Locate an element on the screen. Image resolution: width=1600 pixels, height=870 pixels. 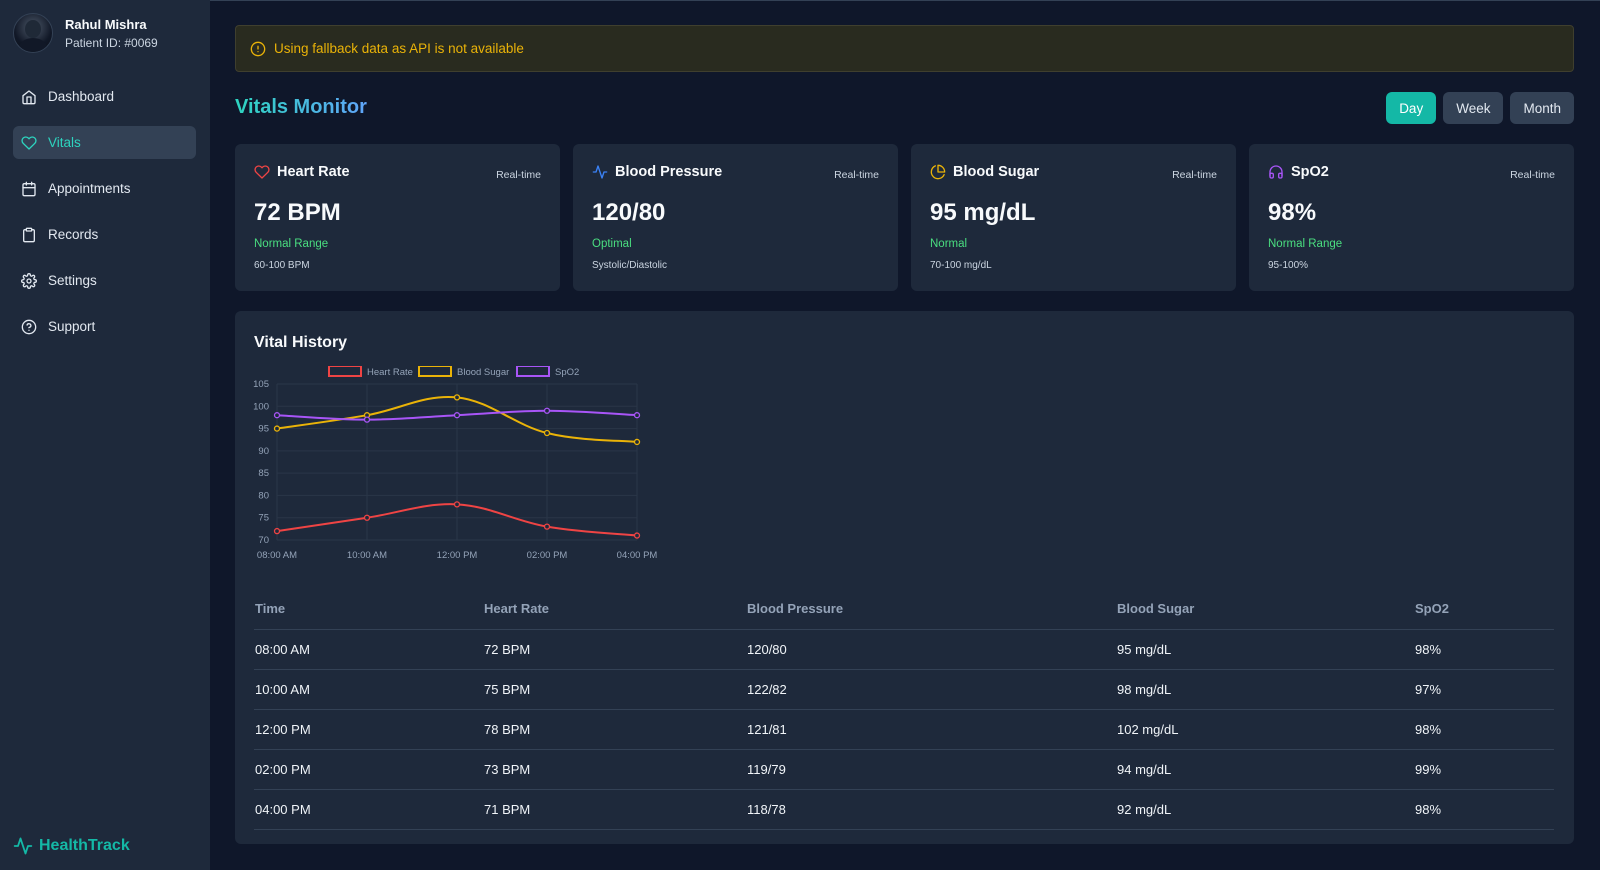
sidebar-item-appointments: Appointments is located at coordinates (104, 188).